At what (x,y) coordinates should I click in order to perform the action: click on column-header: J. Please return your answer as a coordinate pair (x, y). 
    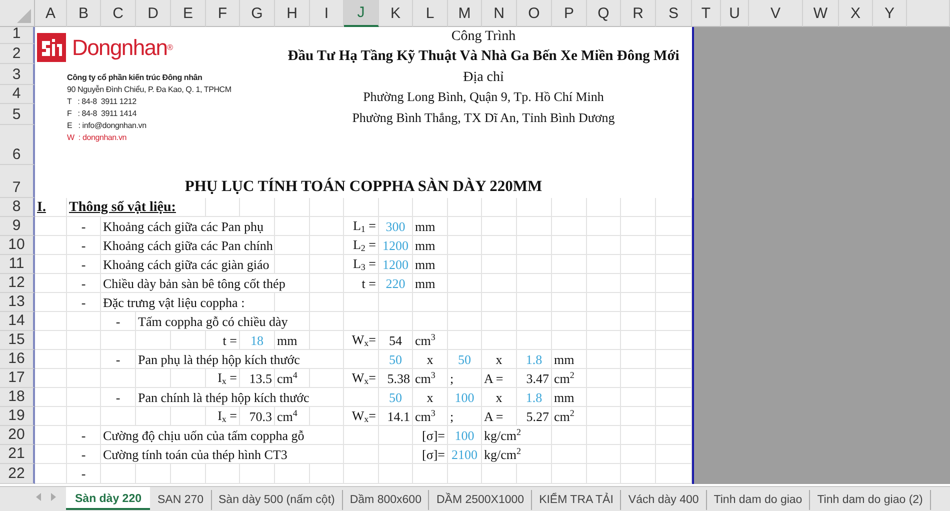
    Looking at the image, I should click on (361, 13).